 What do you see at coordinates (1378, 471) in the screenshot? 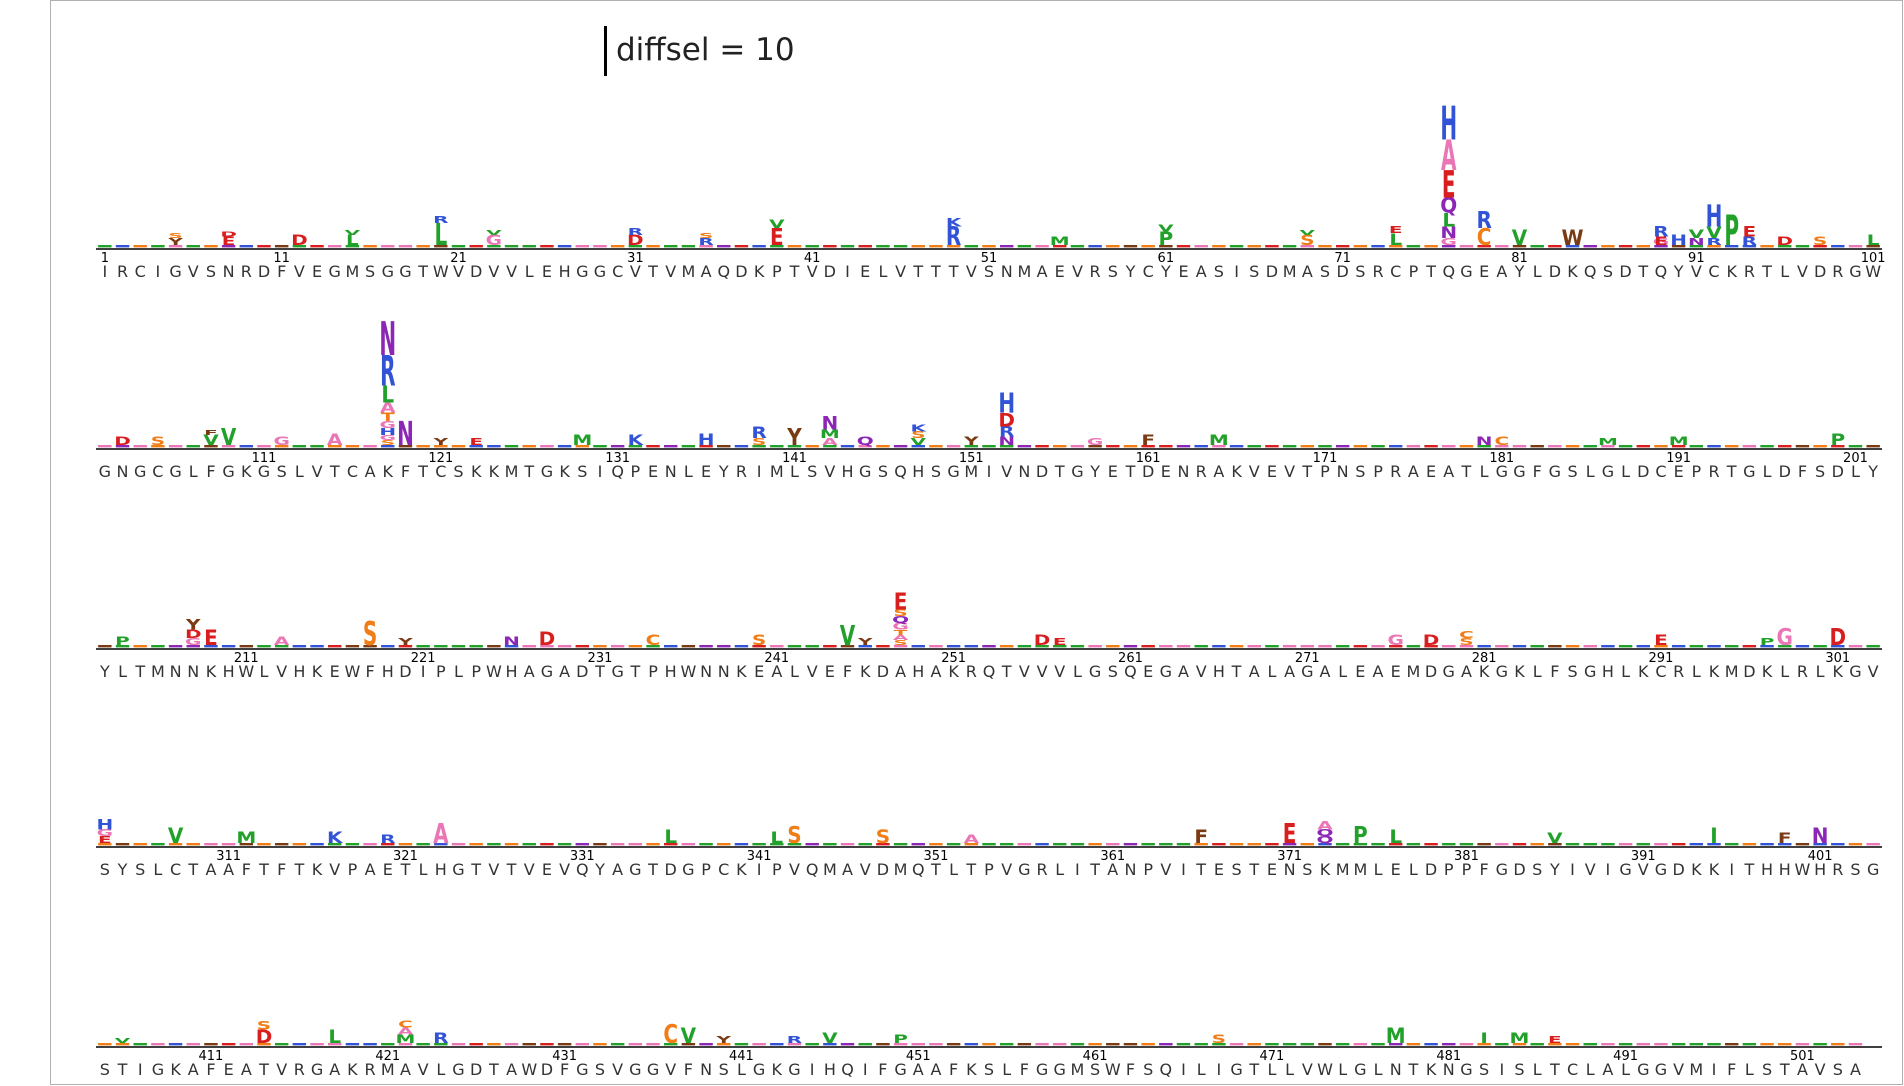
I see `sequence-letter: P` at bounding box center [1378, 471].